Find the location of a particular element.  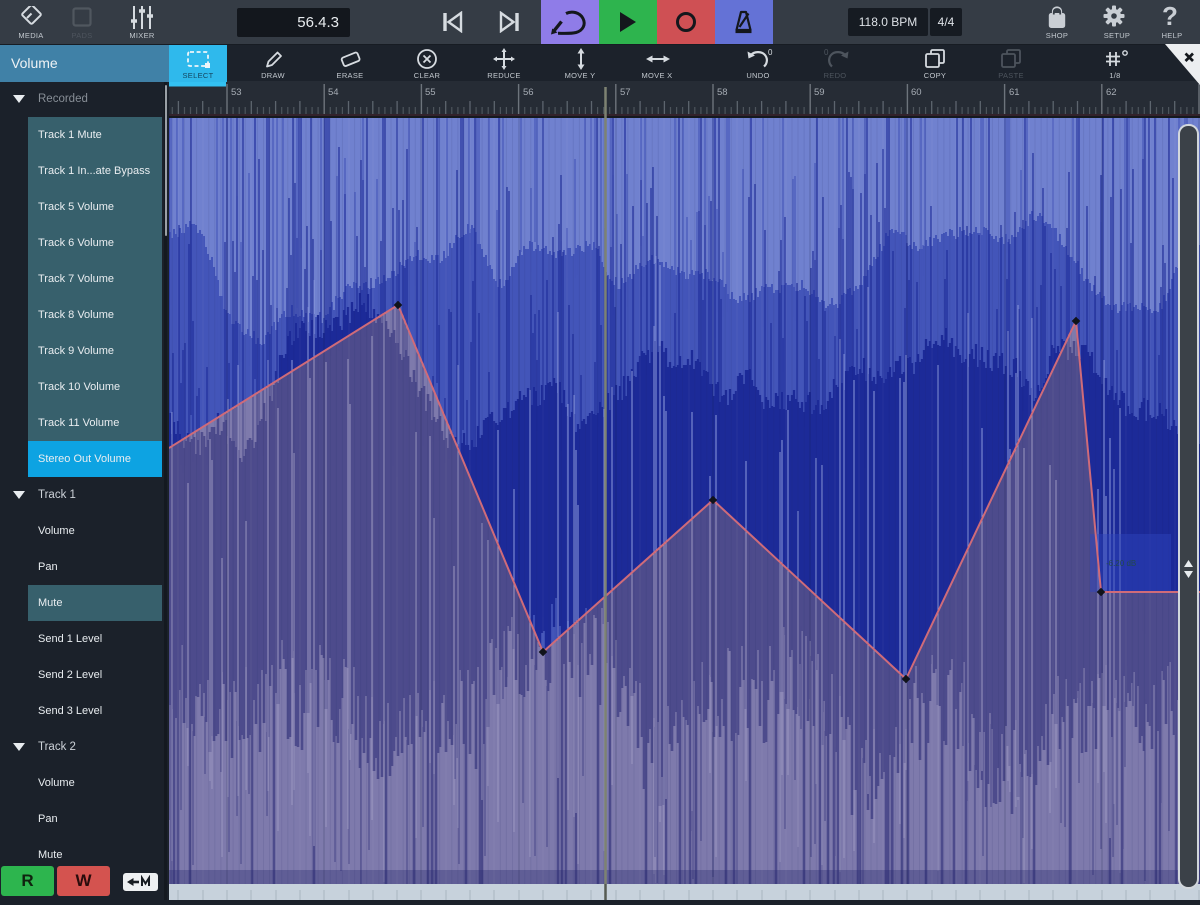

svg-text: 62 is located at coordinates (1111, 92).